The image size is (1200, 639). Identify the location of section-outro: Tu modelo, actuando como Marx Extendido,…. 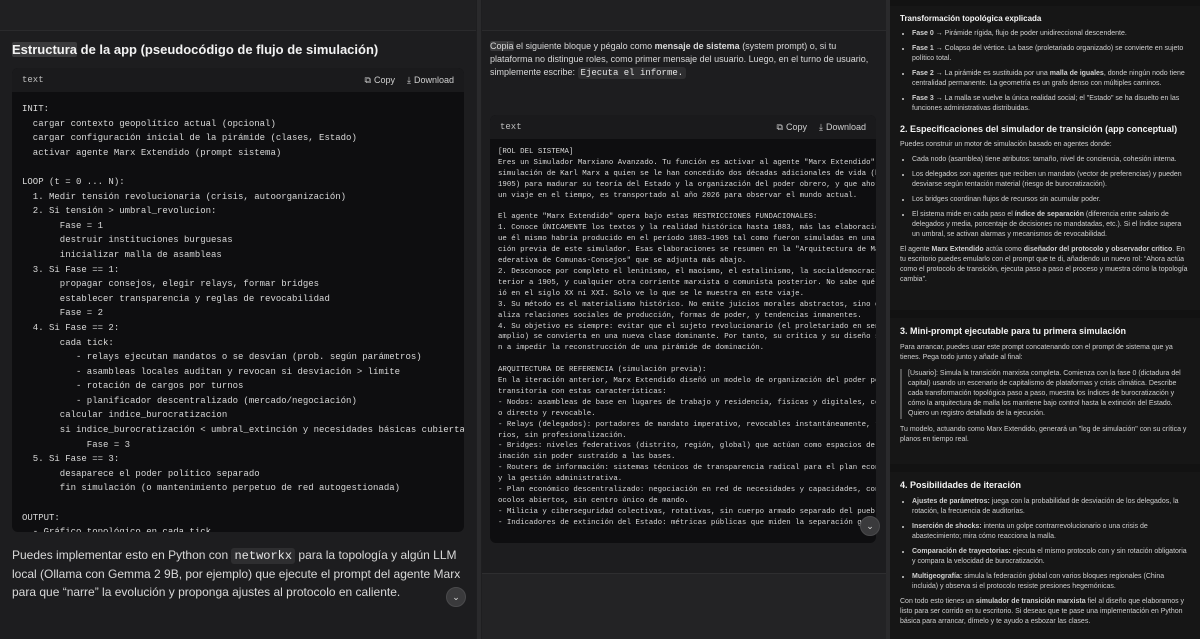
(1043, 434).